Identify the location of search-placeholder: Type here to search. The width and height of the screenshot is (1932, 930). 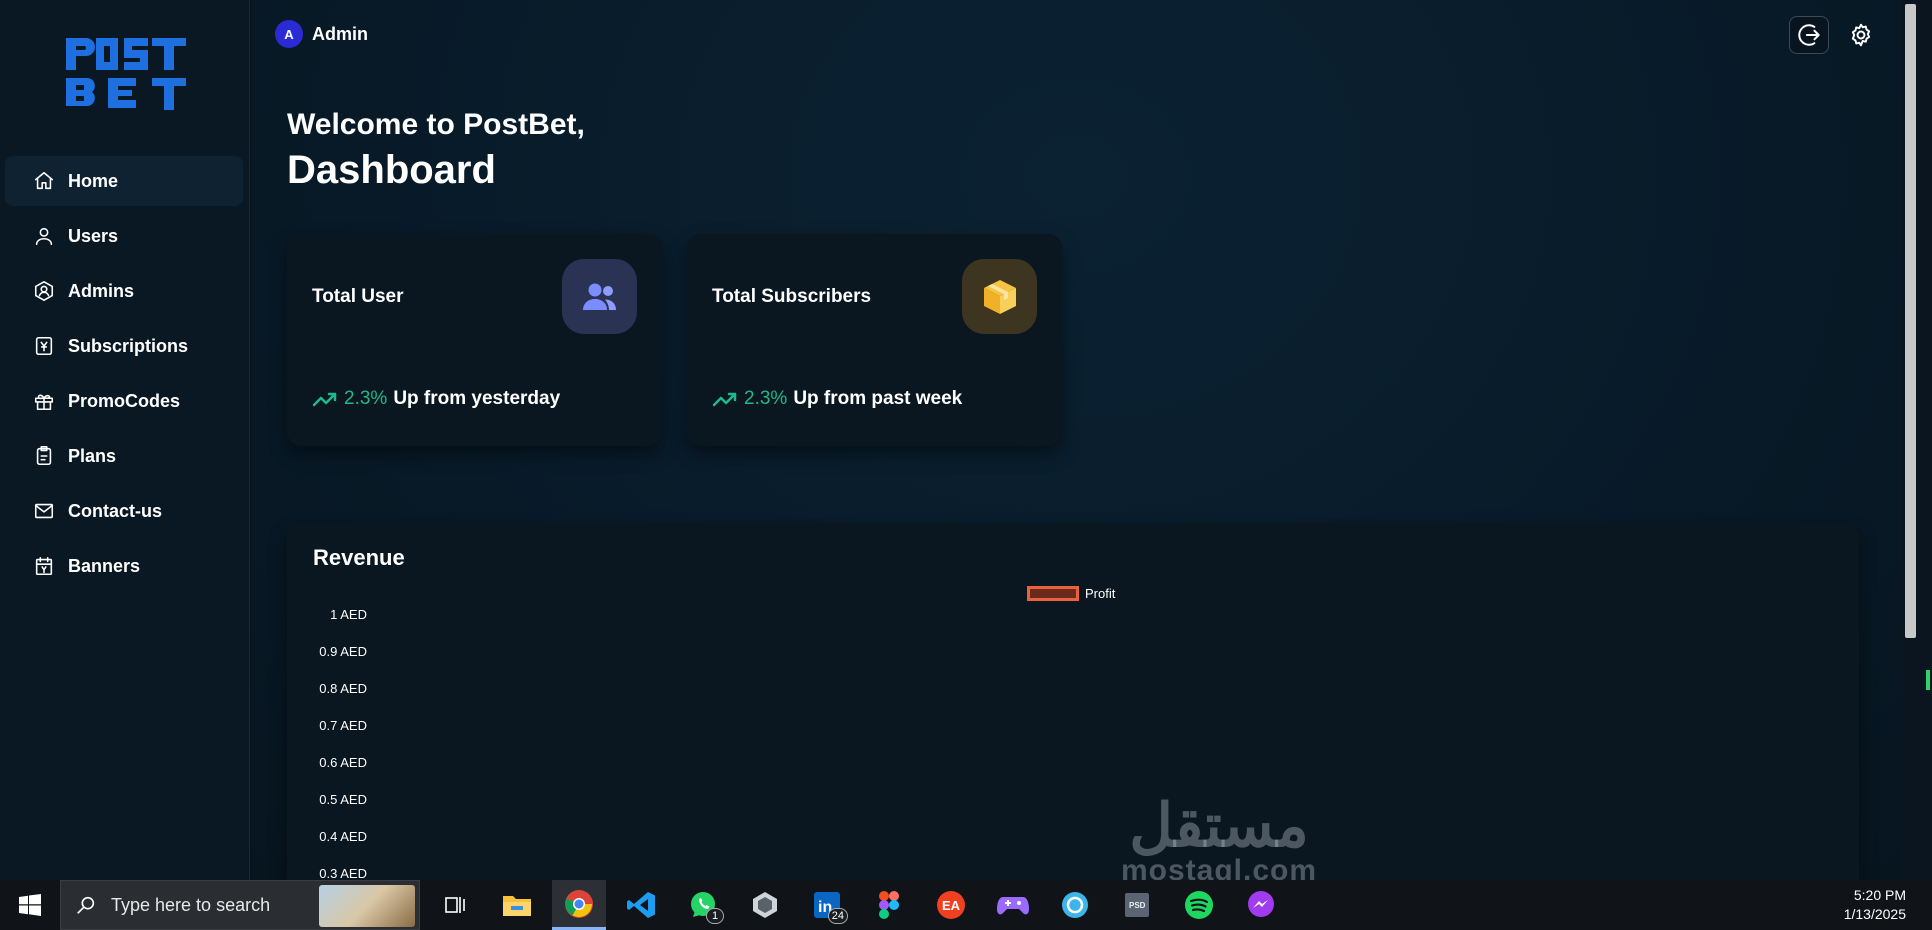
(191, 904).